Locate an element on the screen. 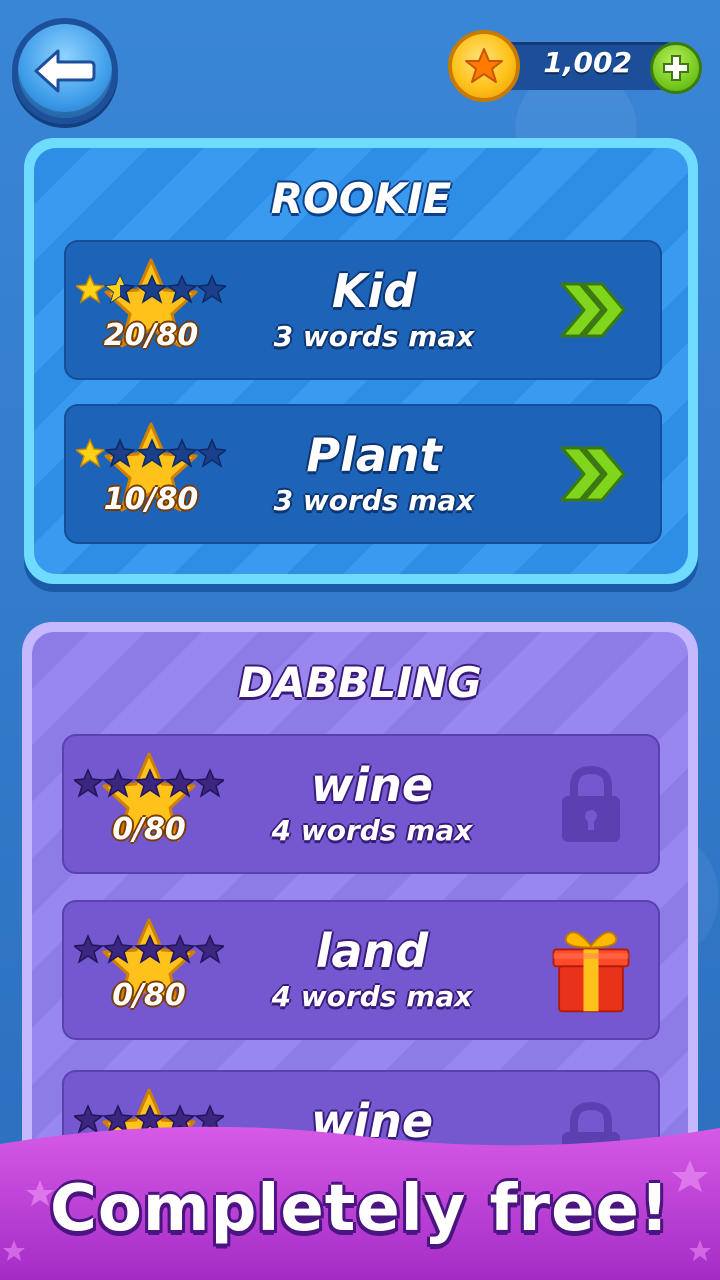  level-card-plant: 10/80 Plant 3 words max is located at coordinates (363, 474).